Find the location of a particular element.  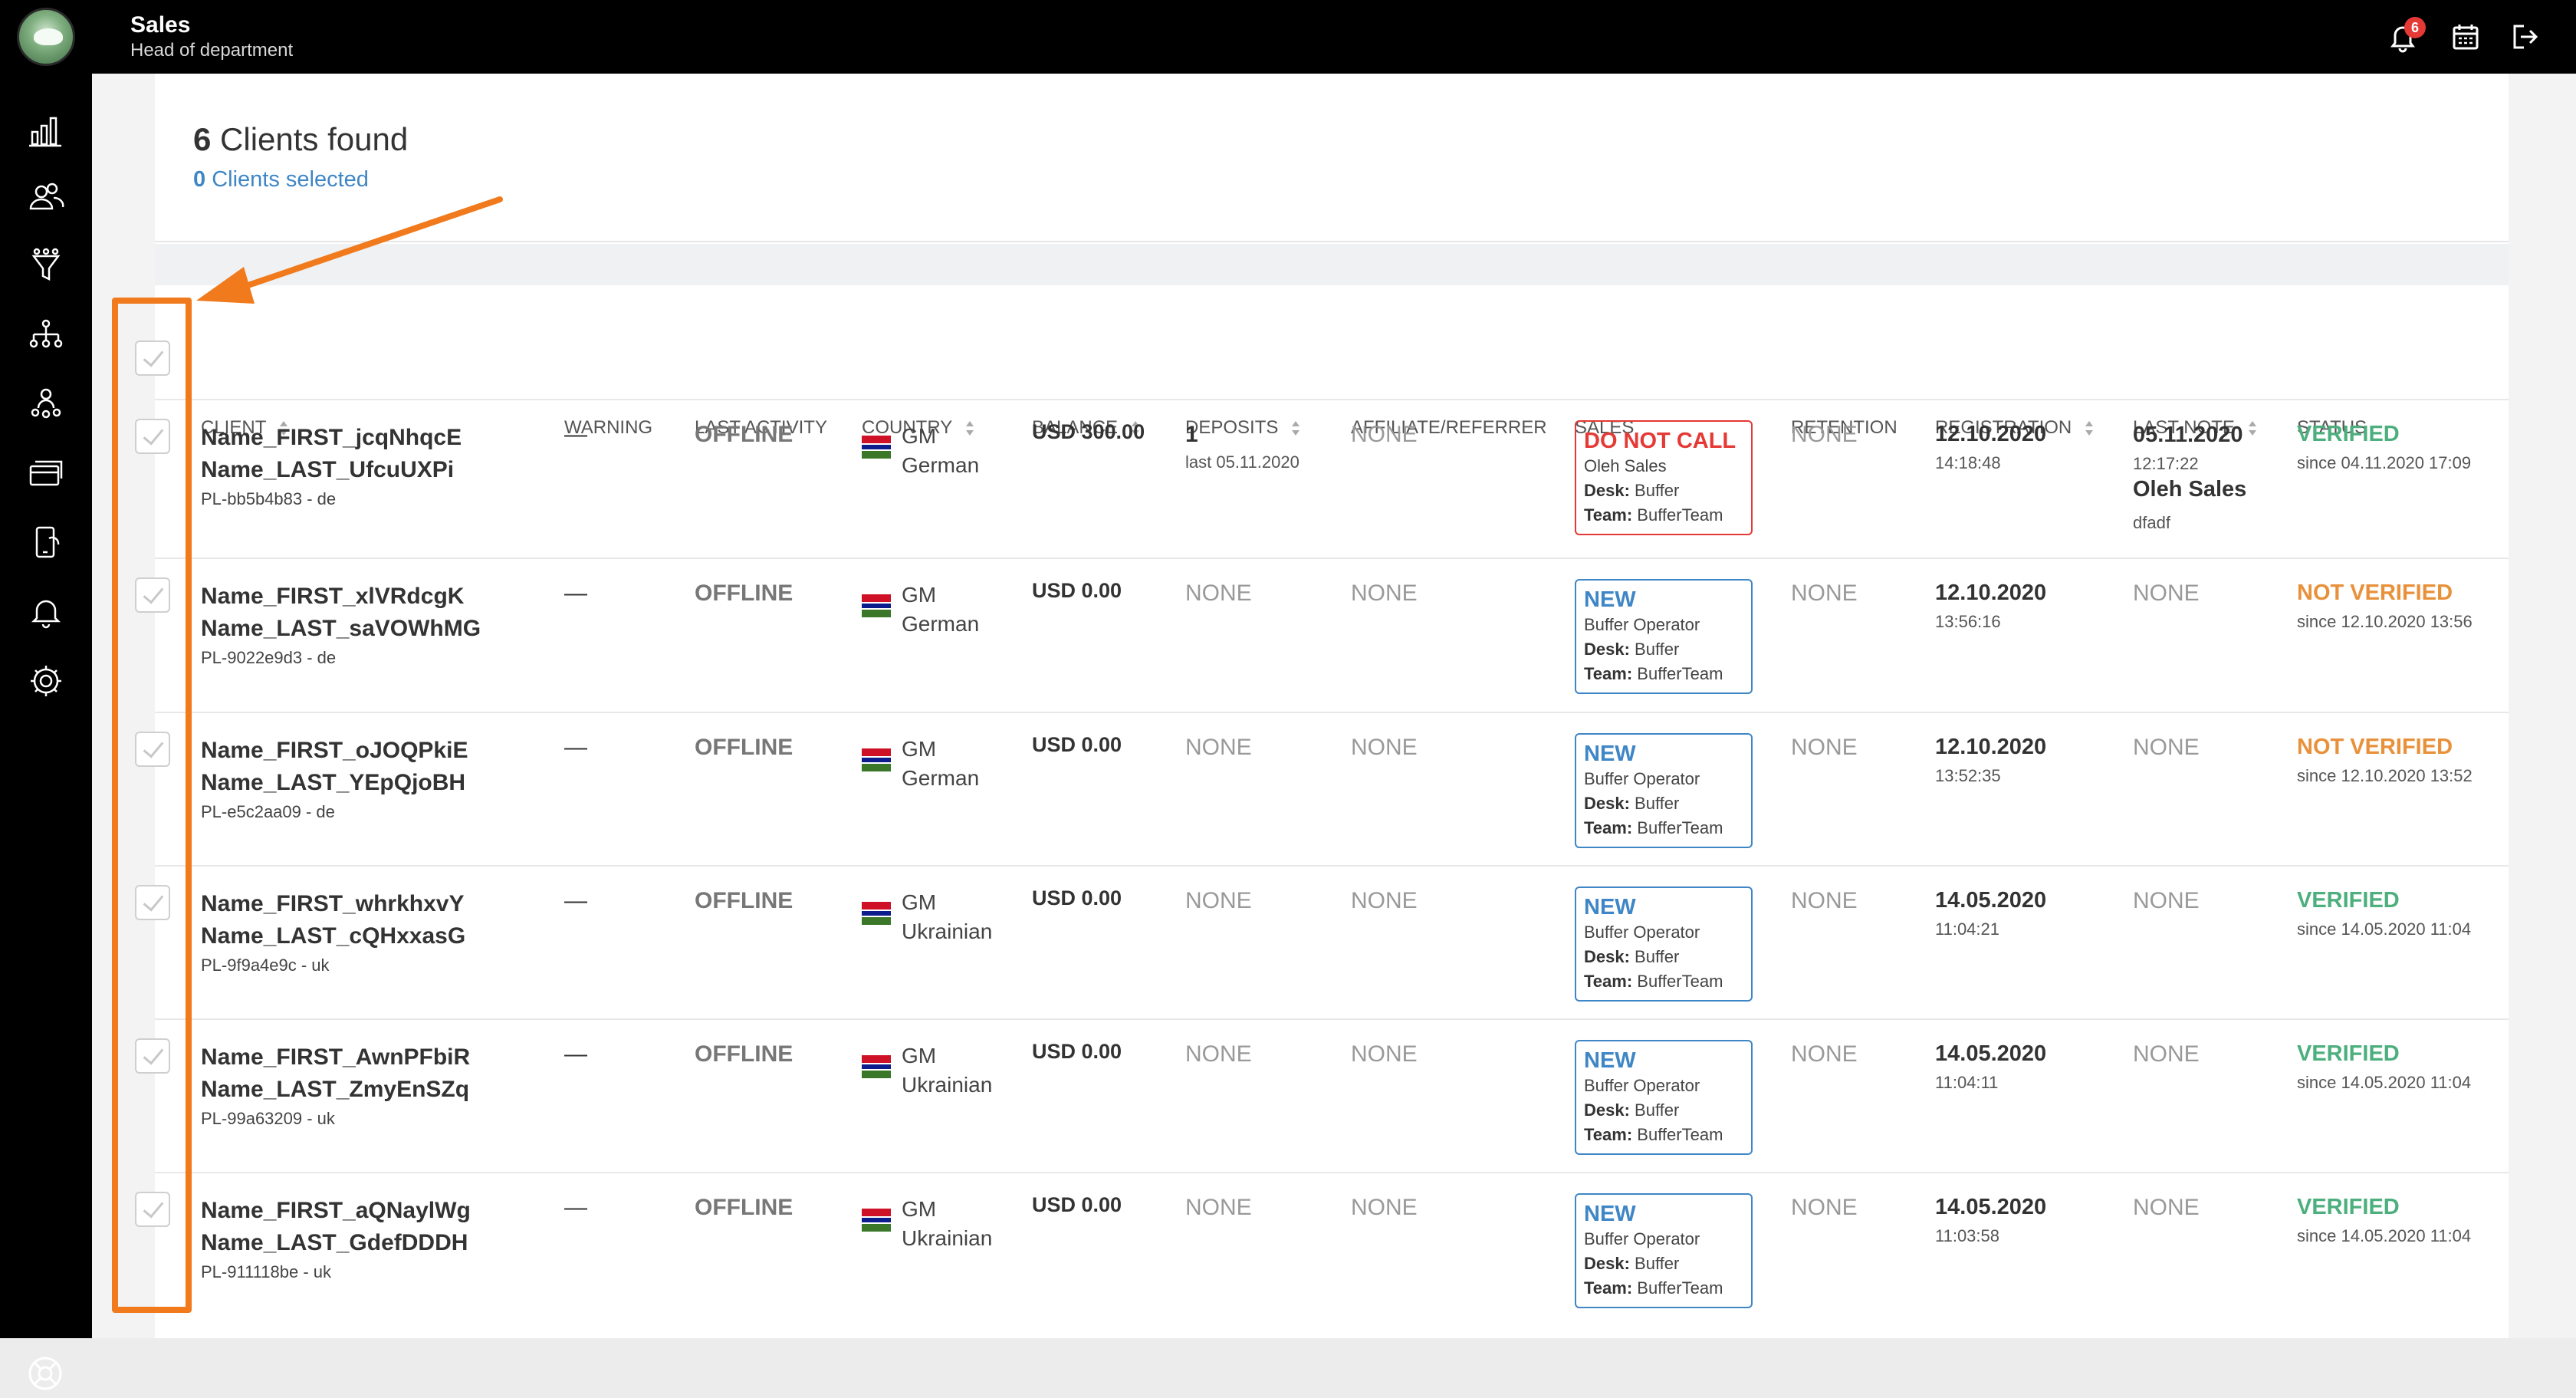

notification-badge: 6 is located at coordinates (2415, 27).